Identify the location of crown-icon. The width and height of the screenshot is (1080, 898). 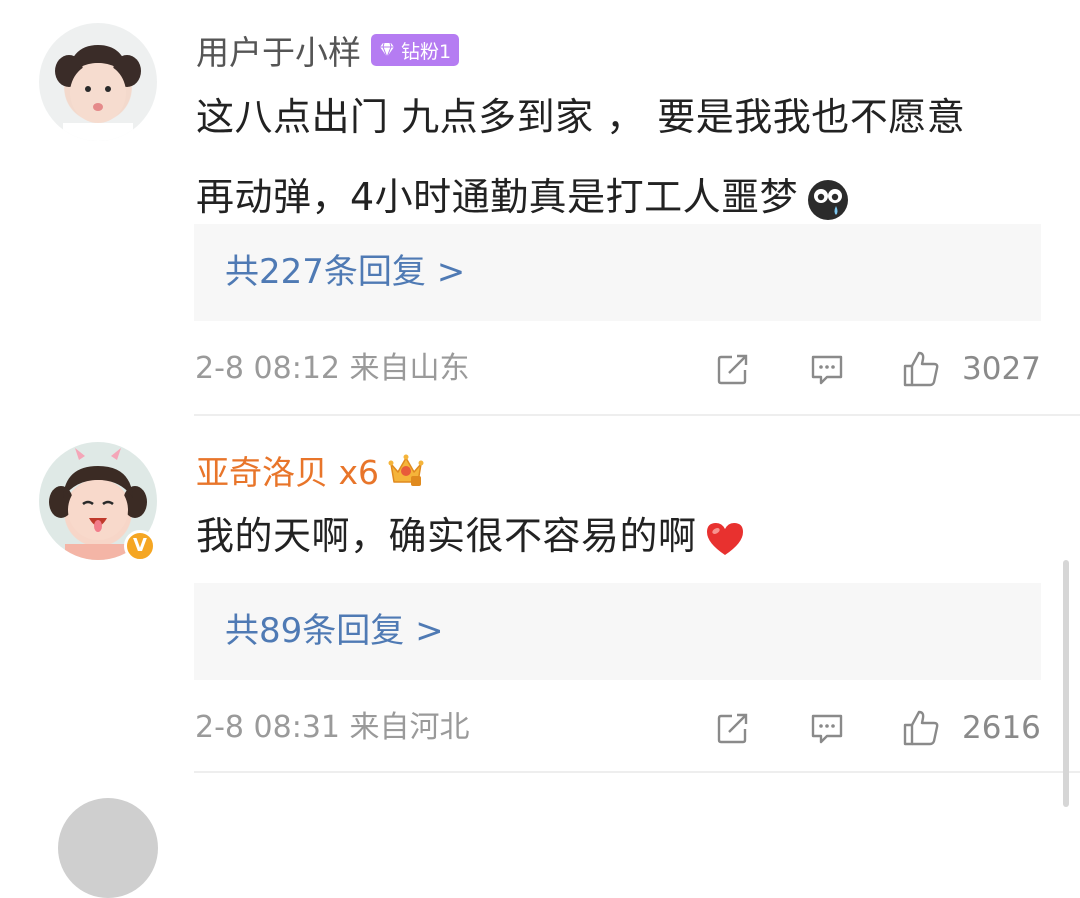
(406, 470).